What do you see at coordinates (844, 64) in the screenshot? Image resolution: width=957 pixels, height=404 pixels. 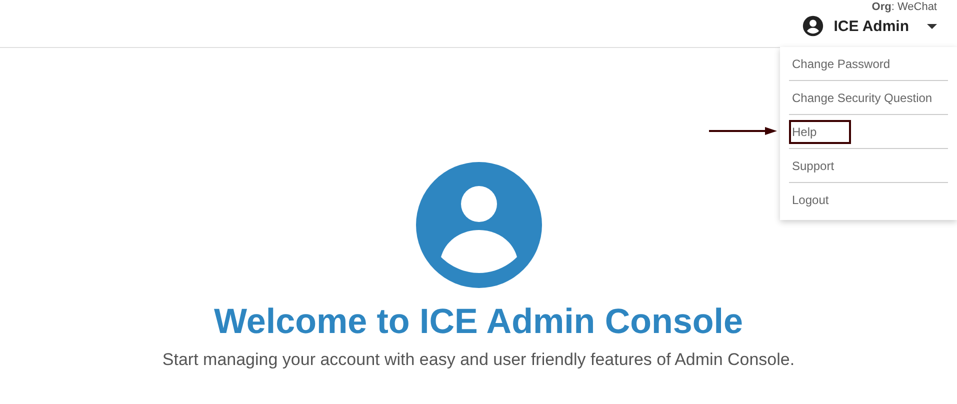 I see `menu-item: Change Password` at bounding box center [844, 64].